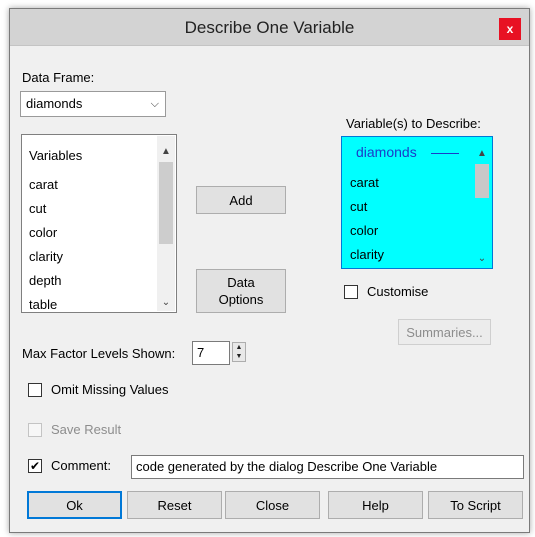 Image resolution: width=535 pixels, height=537 pixels. What do you see at coordinates (58, 77) in the screenshot?
I see `data-frame-label: Data Frame:` at bounding box center [58, 77].